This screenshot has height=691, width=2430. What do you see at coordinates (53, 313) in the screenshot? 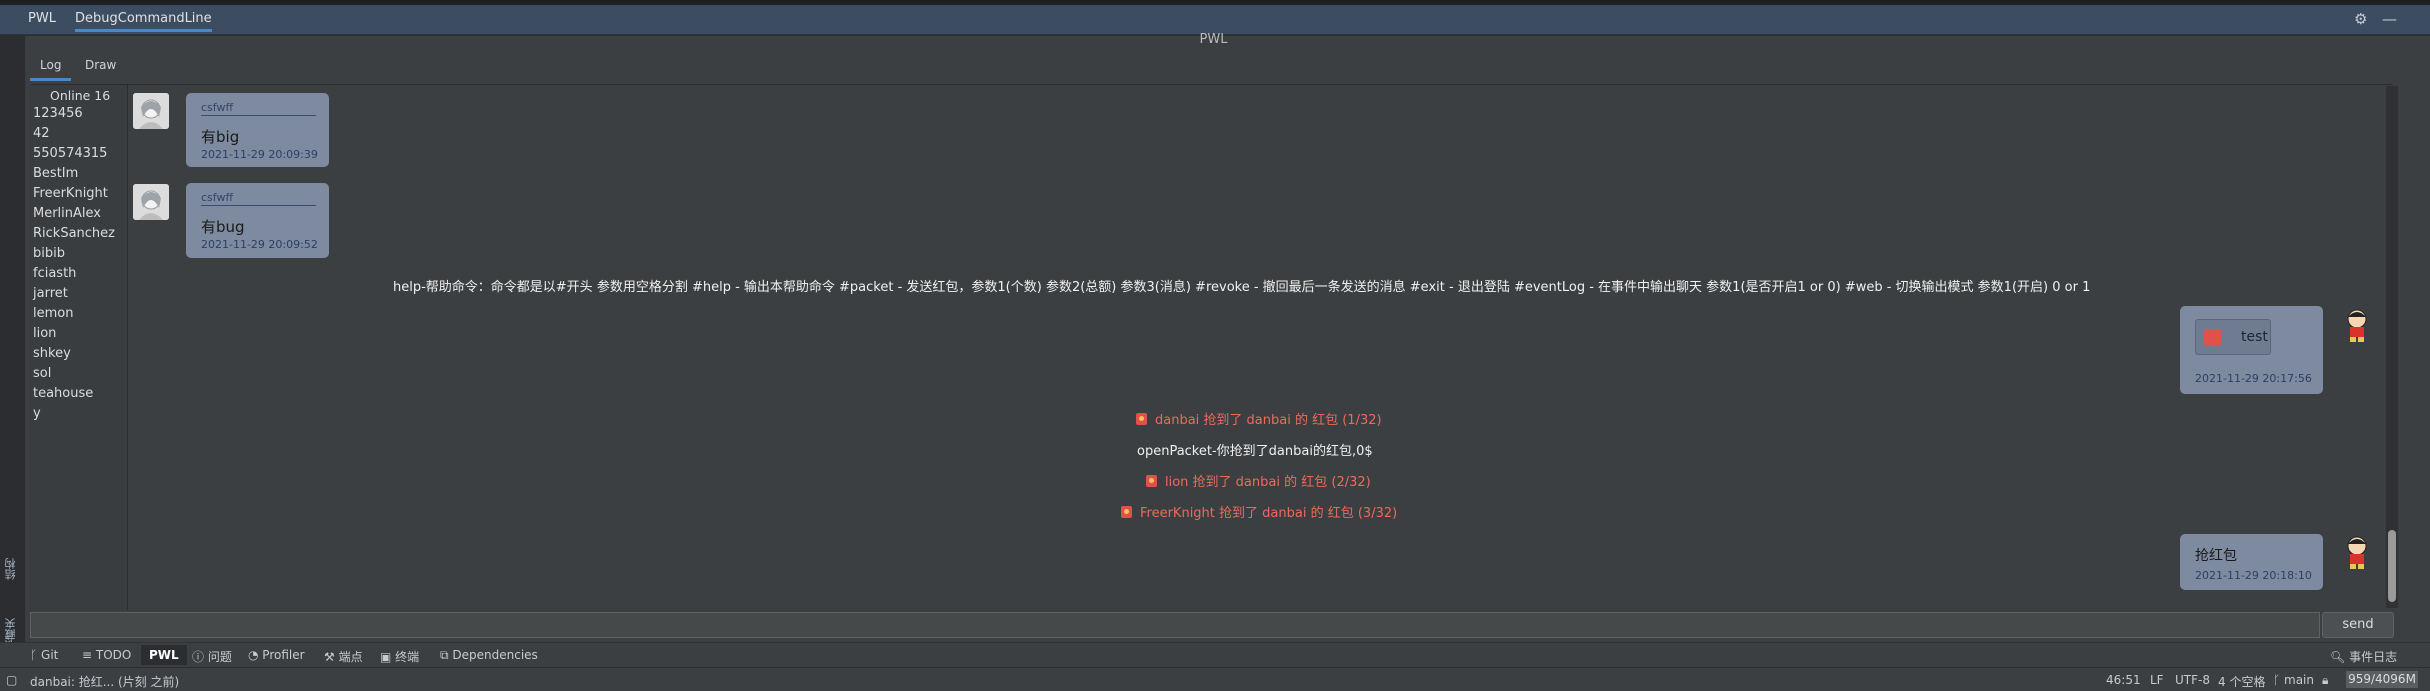
I see `user-item: lemon` at bounding box center [53, 313].